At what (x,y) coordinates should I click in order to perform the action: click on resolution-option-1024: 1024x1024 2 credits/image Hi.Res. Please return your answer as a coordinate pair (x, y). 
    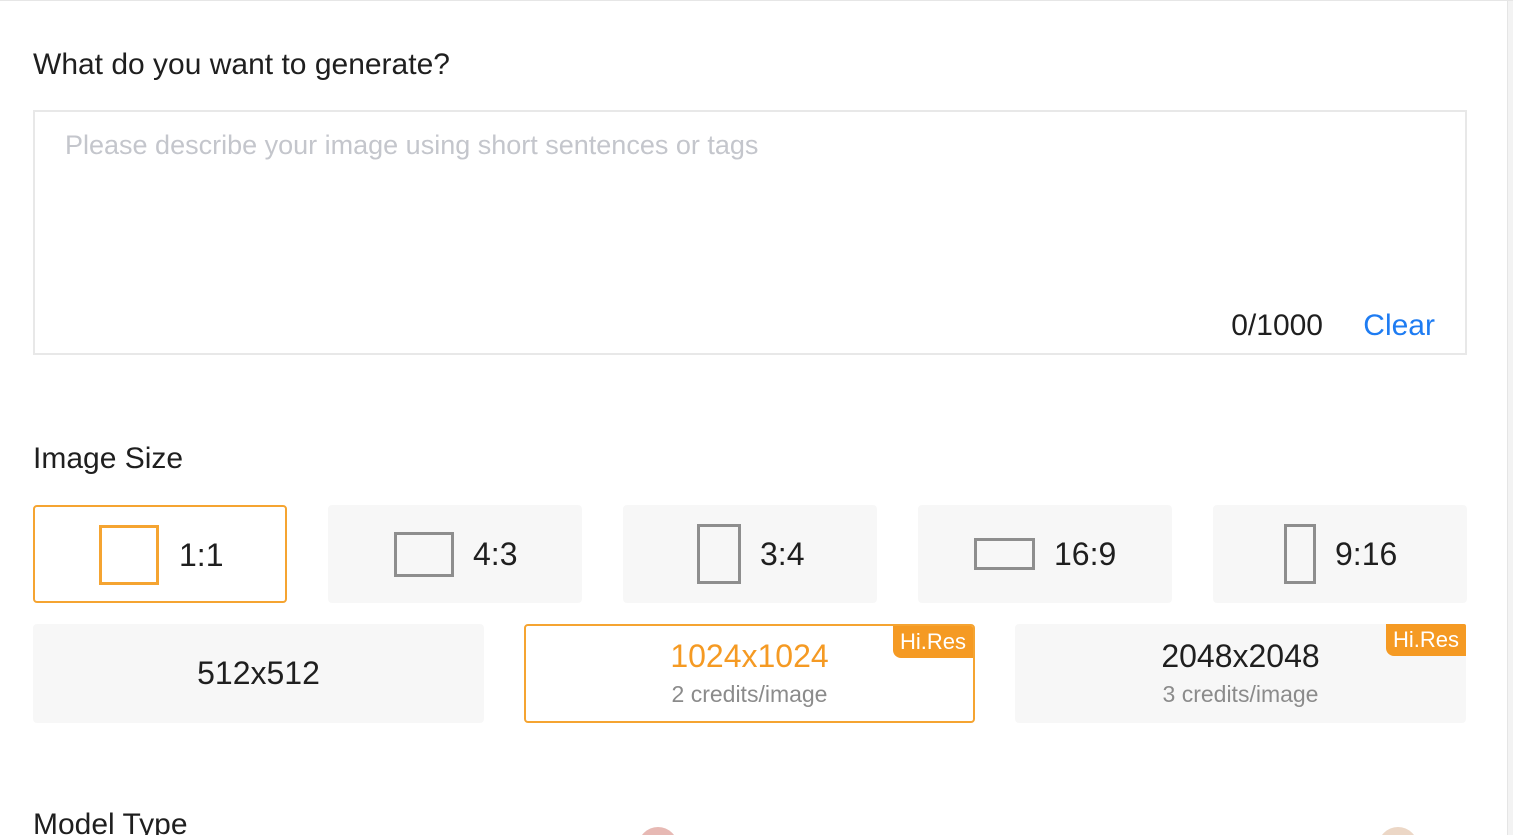
    Looking at the image, I should click on (749, 673).